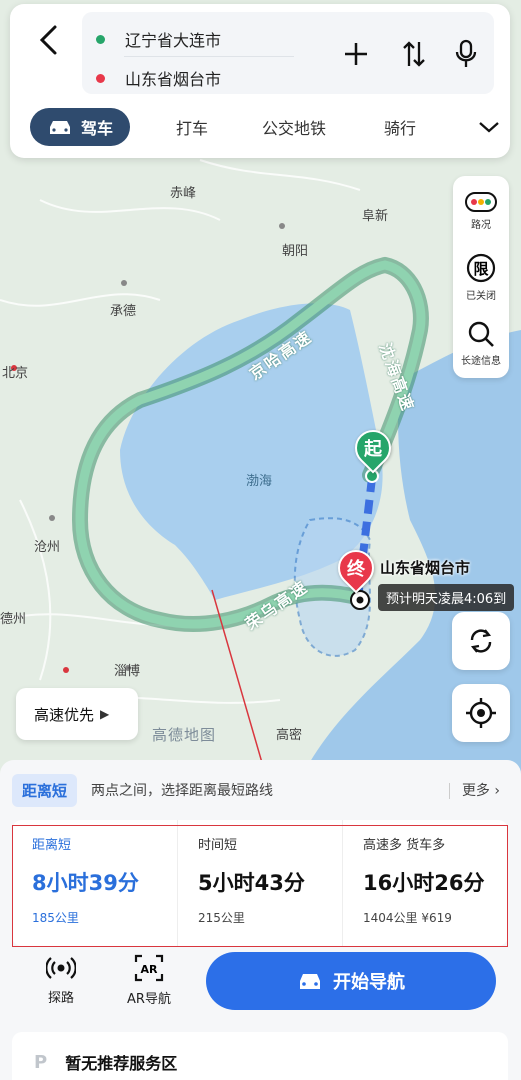 Image resolution: width=521 pixels, height=1080 pixels. I want to click on destination-field: 山东省烟台市, so click(158, 78).